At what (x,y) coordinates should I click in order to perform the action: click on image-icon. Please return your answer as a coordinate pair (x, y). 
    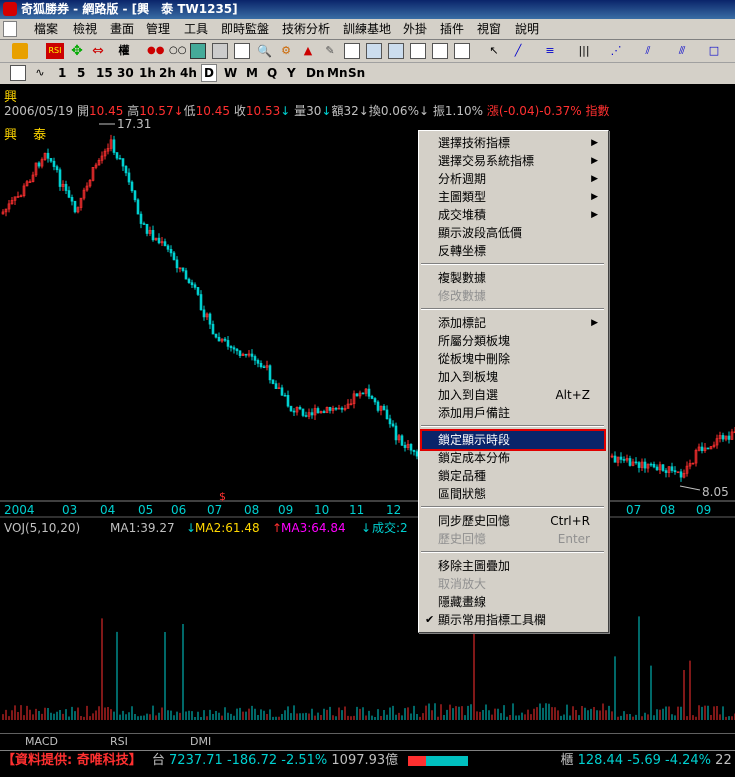
    Looking at the image, I should click on (462, 51).